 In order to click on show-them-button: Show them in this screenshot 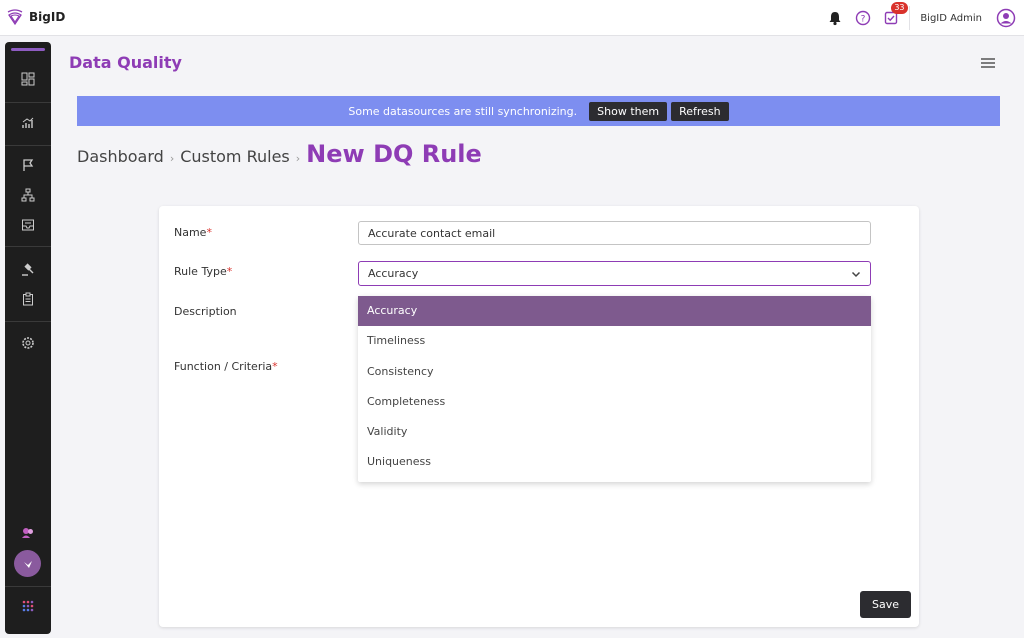, I will do `click(628, 111)`.